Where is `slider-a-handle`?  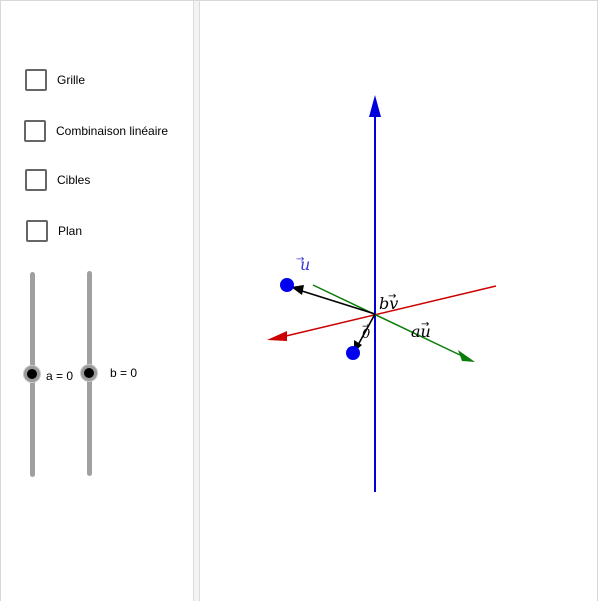 slider-a-handle is located at coordinates (32, 374).